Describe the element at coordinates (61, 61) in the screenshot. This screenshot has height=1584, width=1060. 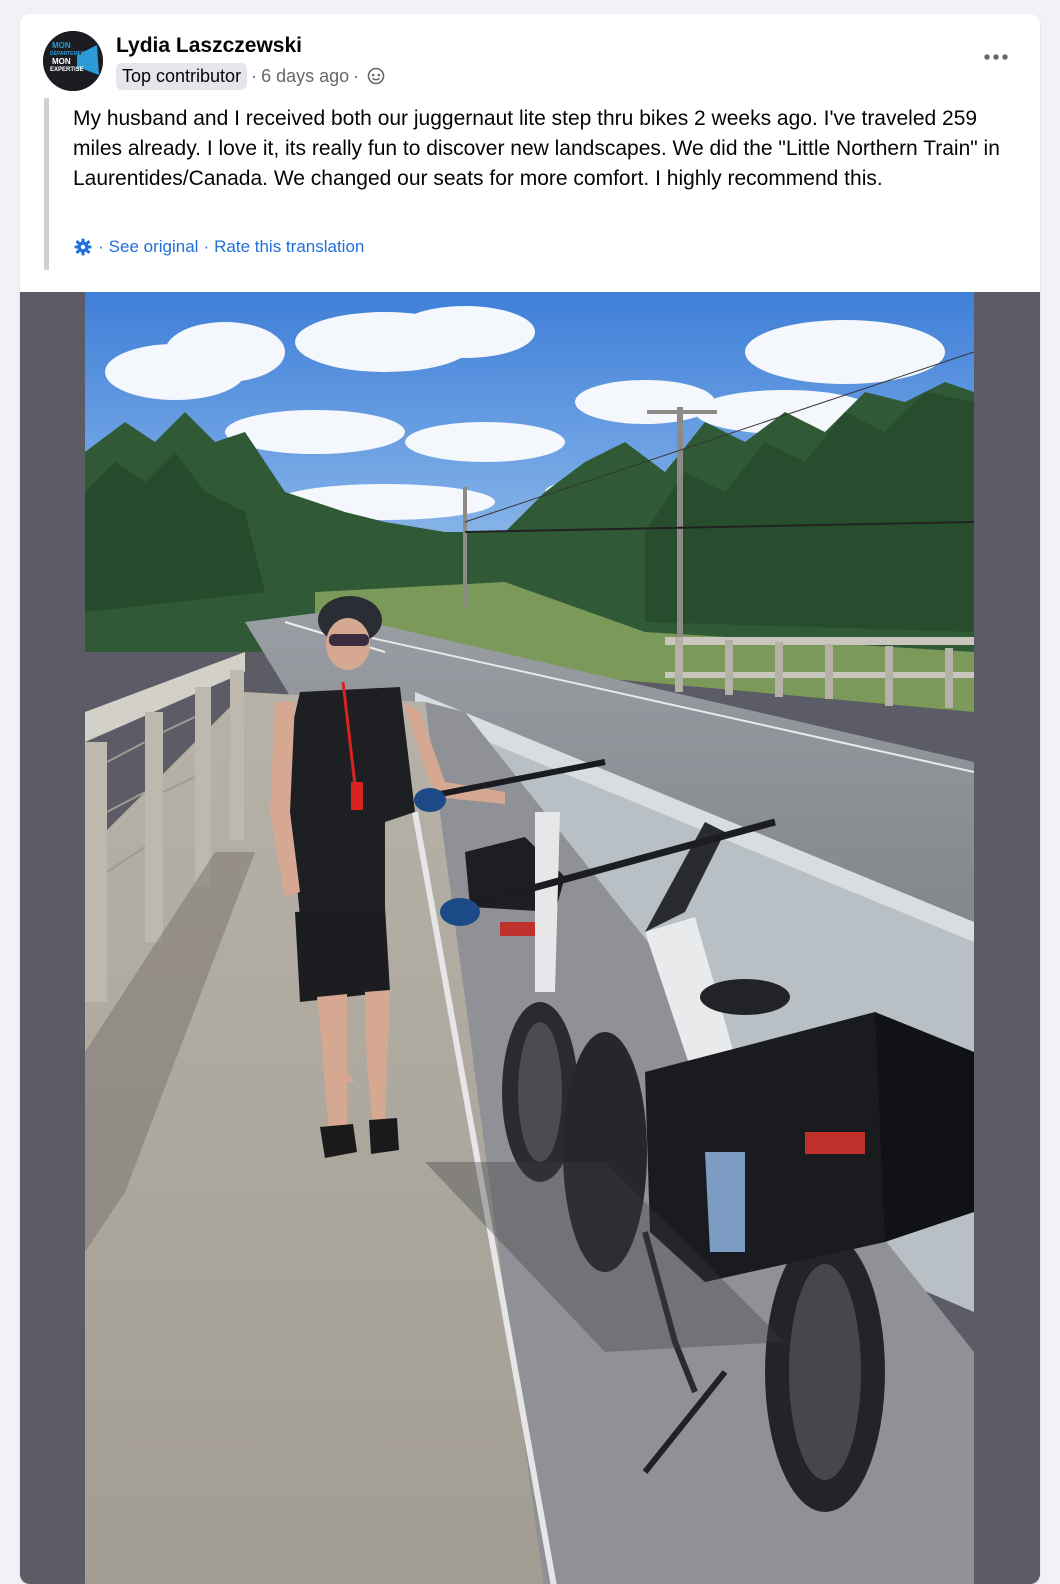
I see `avatar-text-3: MON` at that location.